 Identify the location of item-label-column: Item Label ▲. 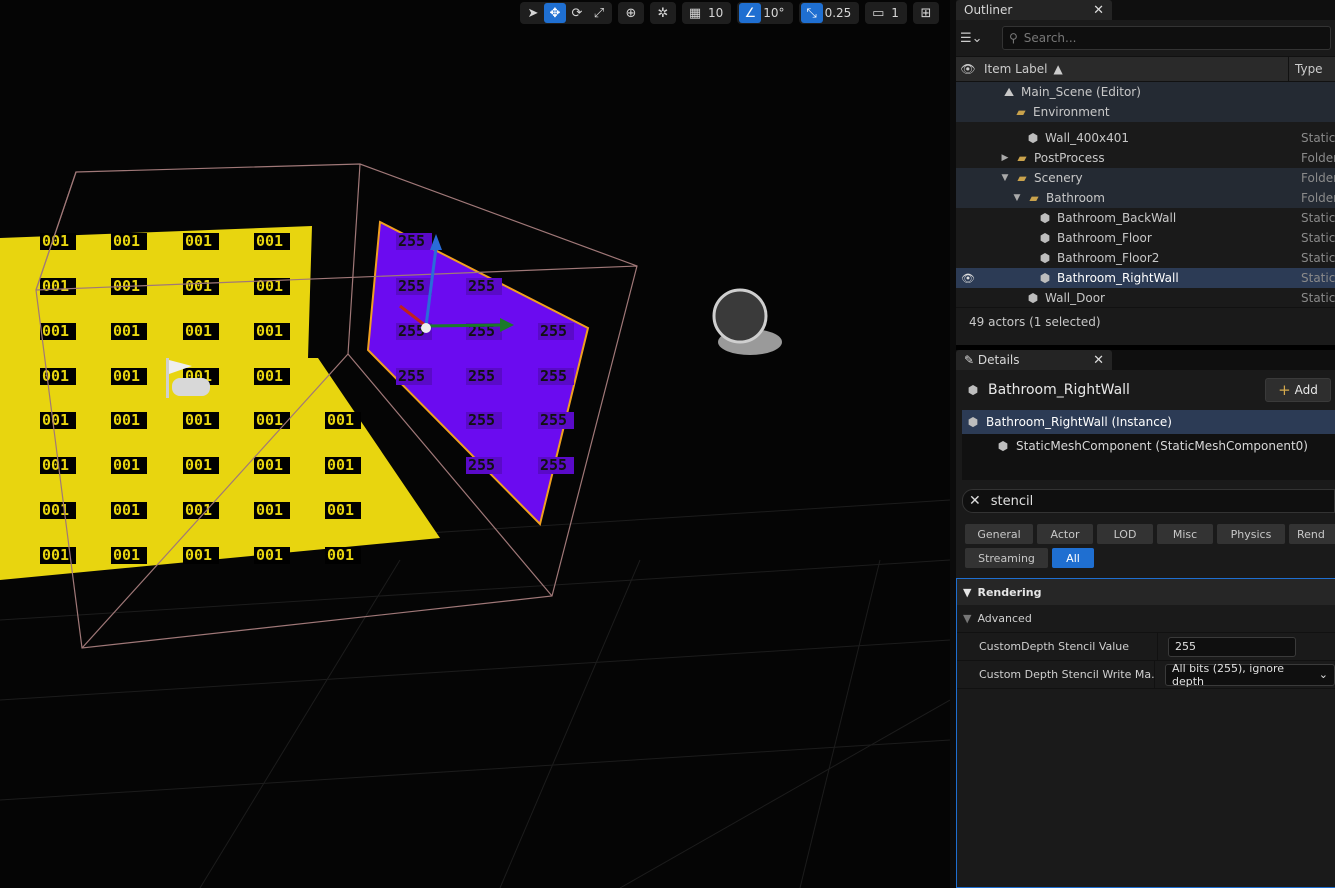
(1134, 69).